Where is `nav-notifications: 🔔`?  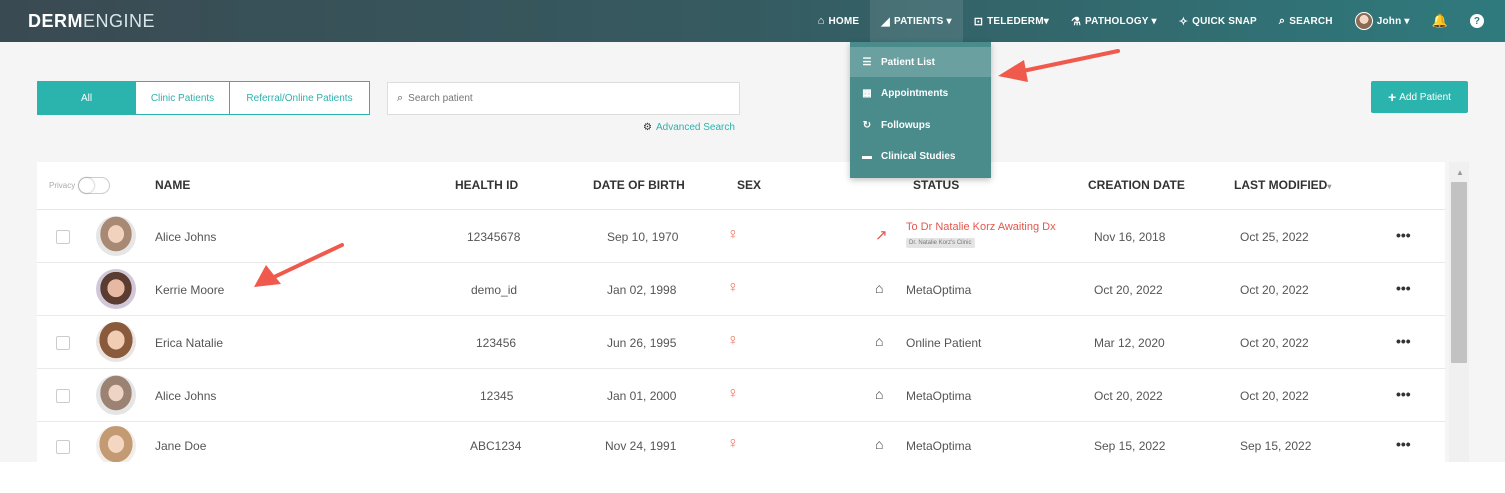 nav-notifications: 🔔 is located at coordinates (1440, 21).